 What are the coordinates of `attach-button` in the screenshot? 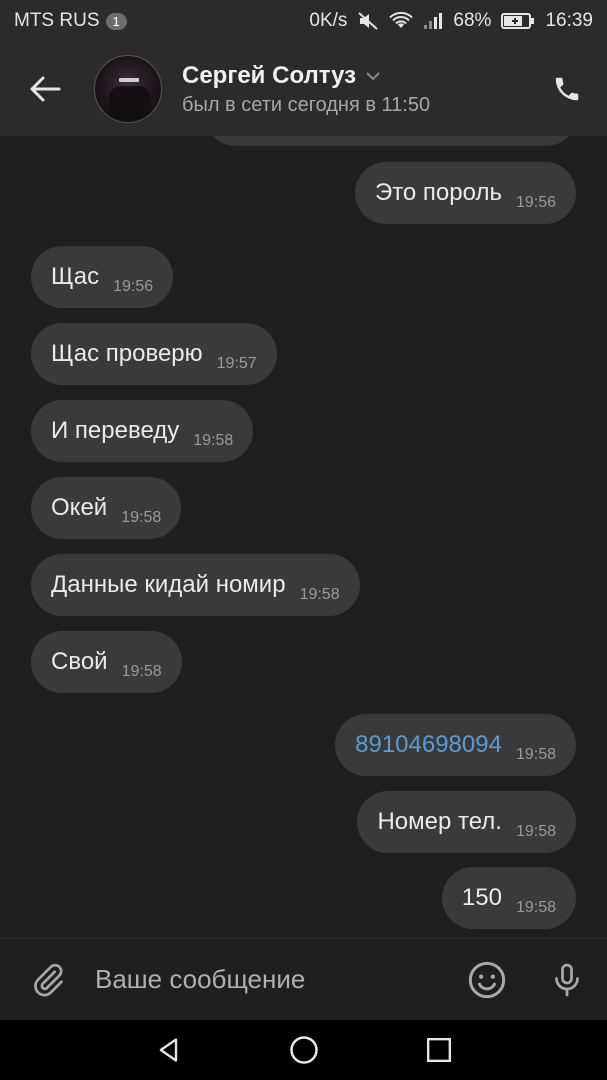 It's located at (47, 980).